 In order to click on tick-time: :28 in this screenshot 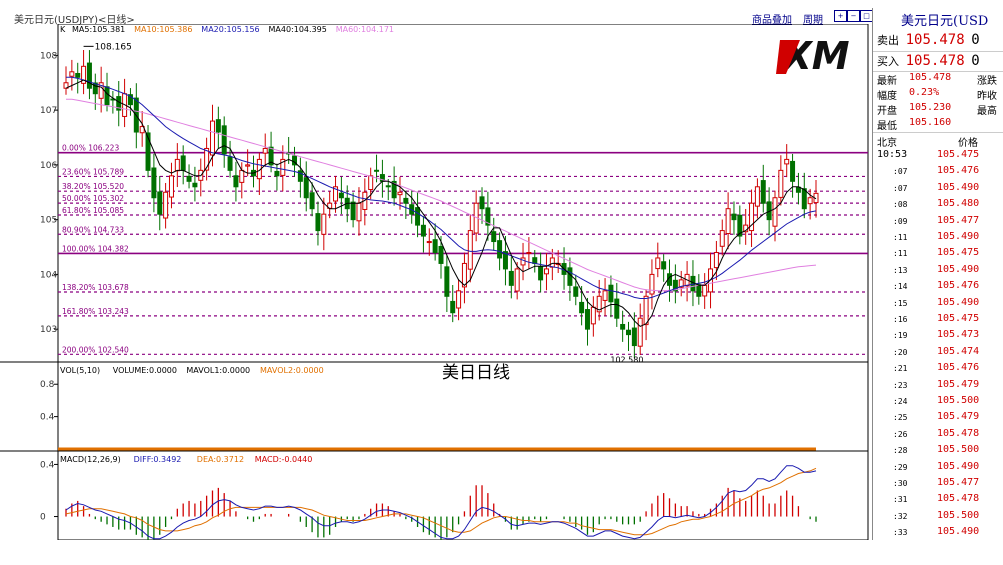, I will do `click(900, 451)`.